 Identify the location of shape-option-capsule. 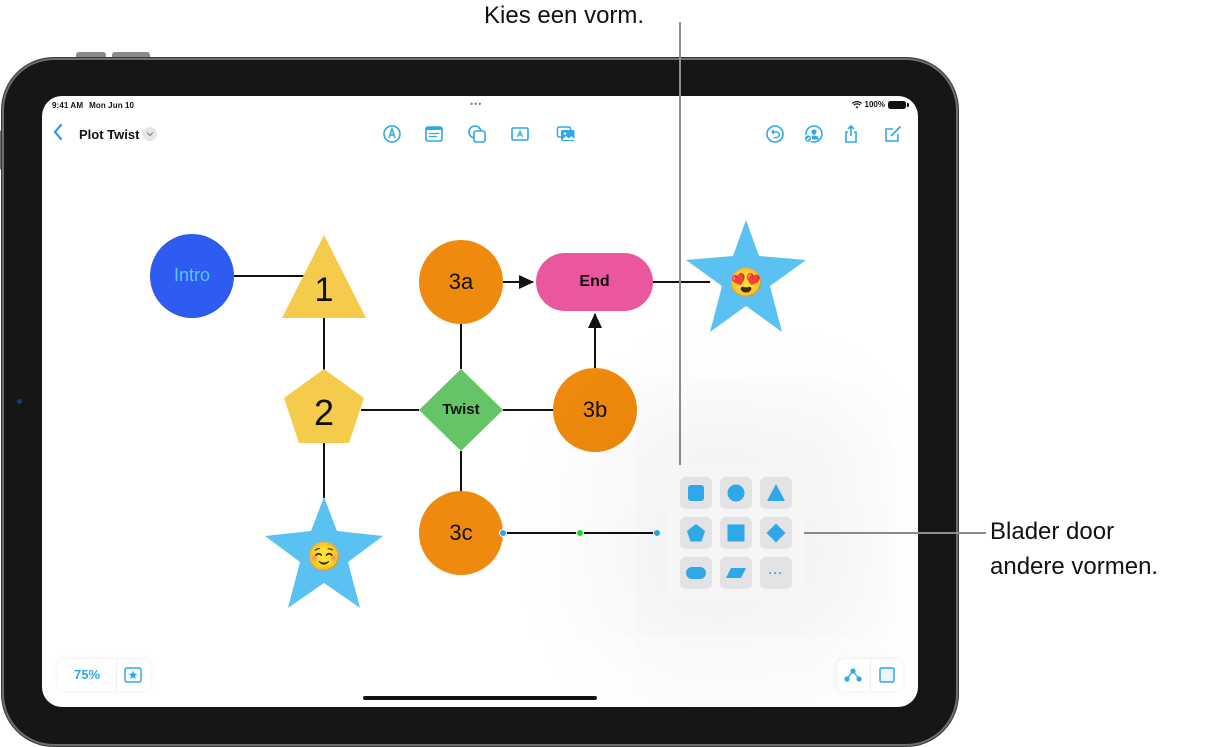
(696, 573).